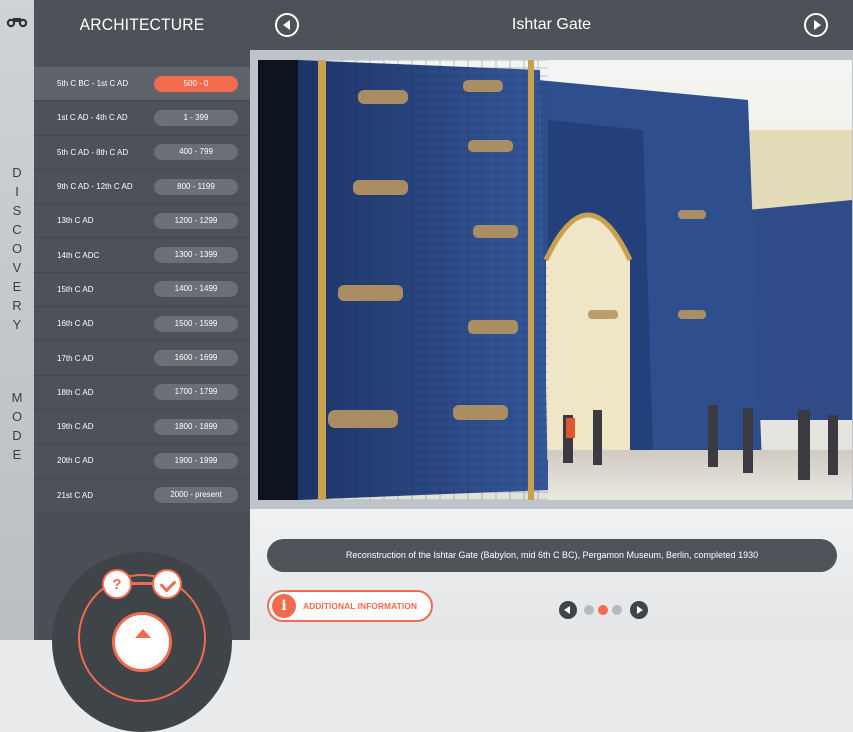 The image size is (853, 732). What do you see at coordinates (92, 118) in the screenshot?
I see `era-label: 1st C AD - 4th C AD` at bounding box center [92, 118].